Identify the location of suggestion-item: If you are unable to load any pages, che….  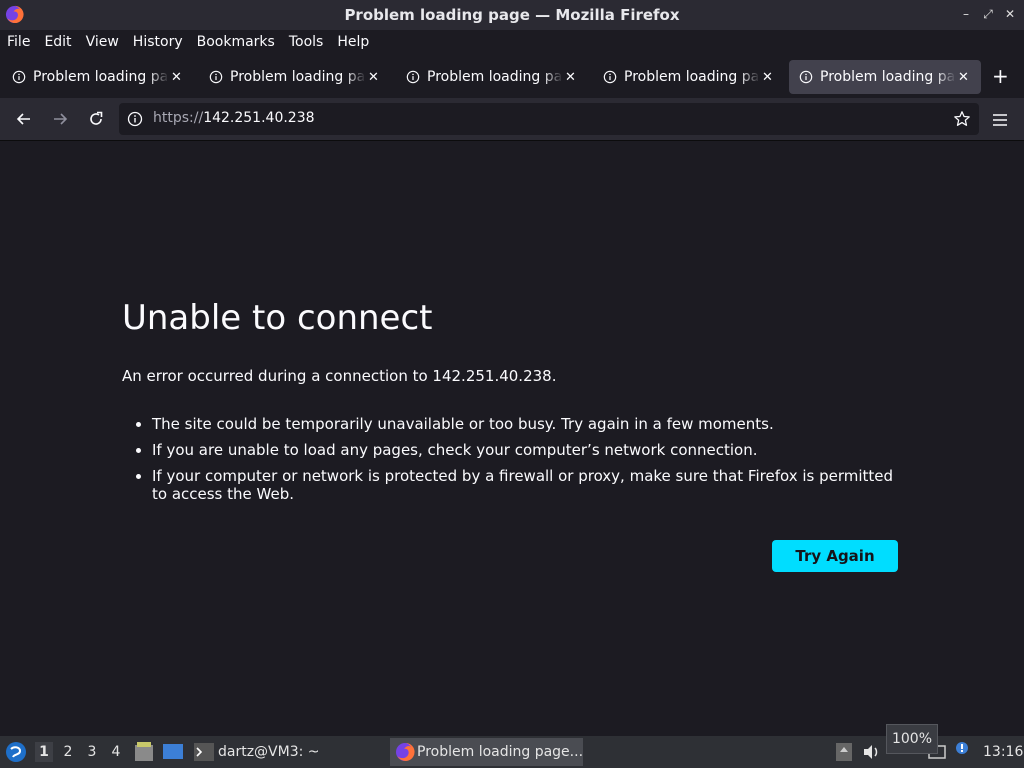
(532, 450).